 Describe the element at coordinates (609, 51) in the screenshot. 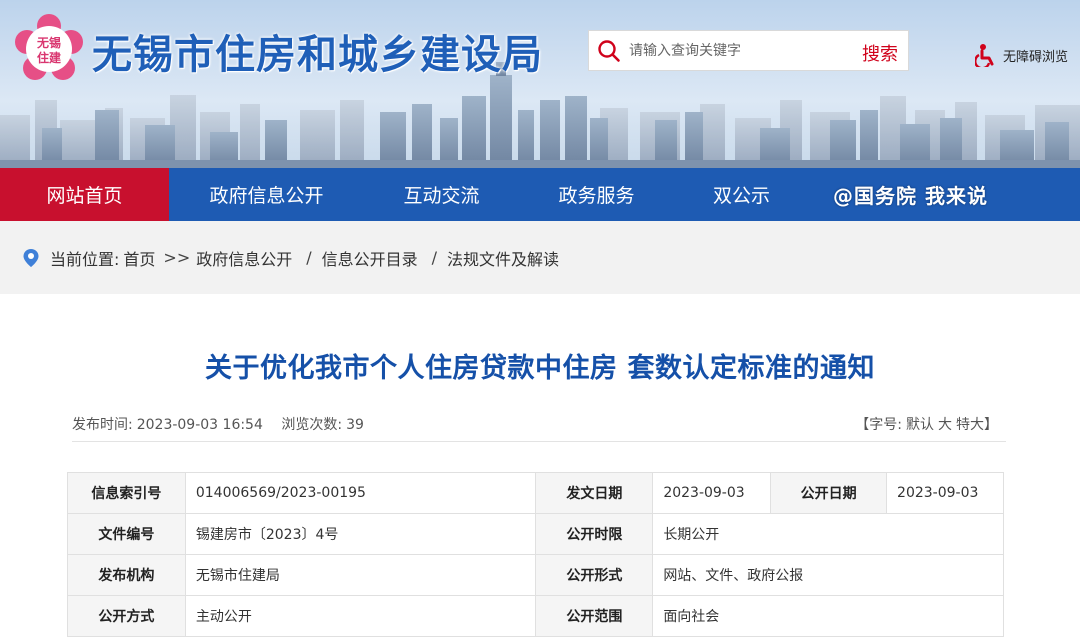

I see `search-icon` at that location.